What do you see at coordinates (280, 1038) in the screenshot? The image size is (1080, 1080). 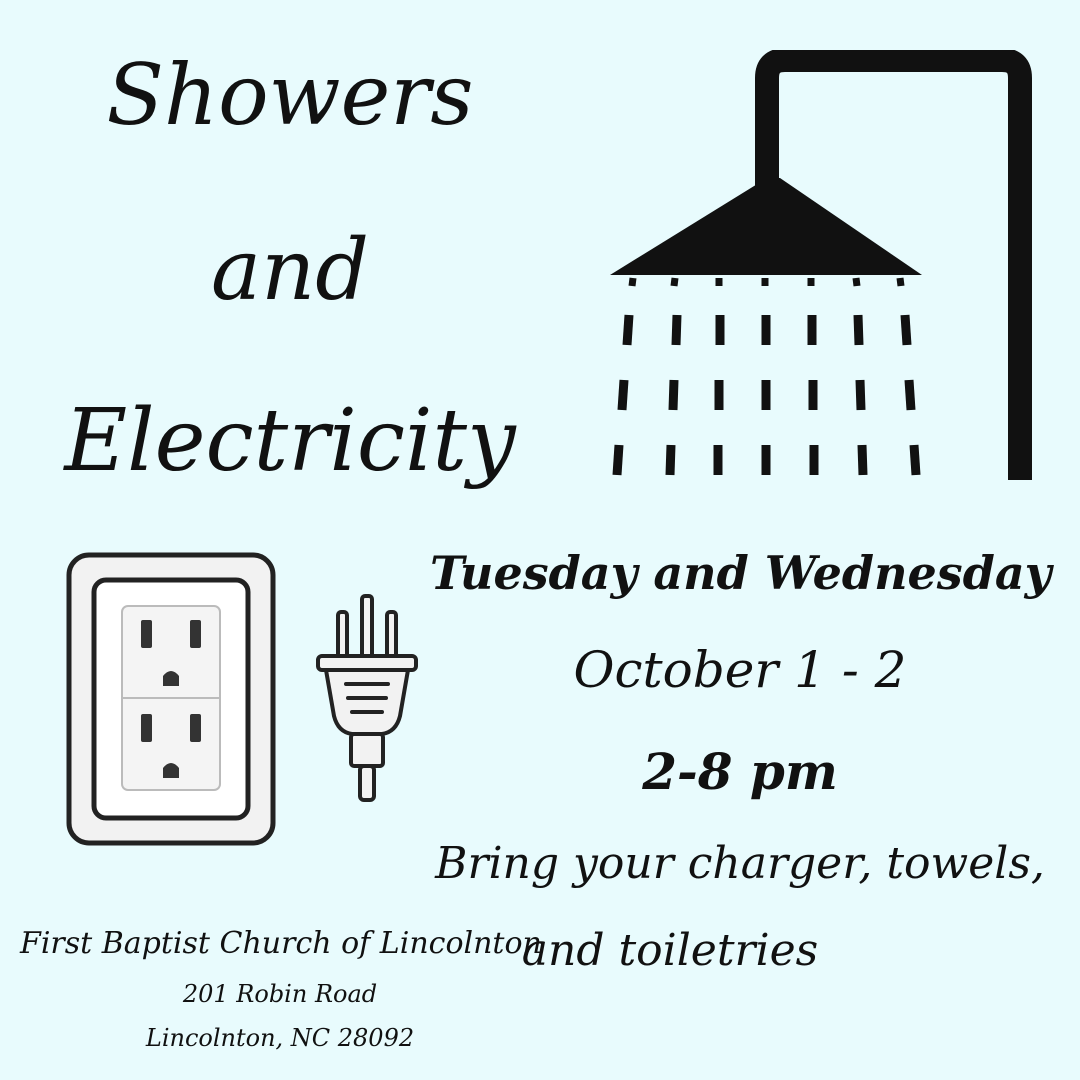 I see `church-city-state-zip: Lincolnton, NC 28092` at bounding box center [280, 1038].